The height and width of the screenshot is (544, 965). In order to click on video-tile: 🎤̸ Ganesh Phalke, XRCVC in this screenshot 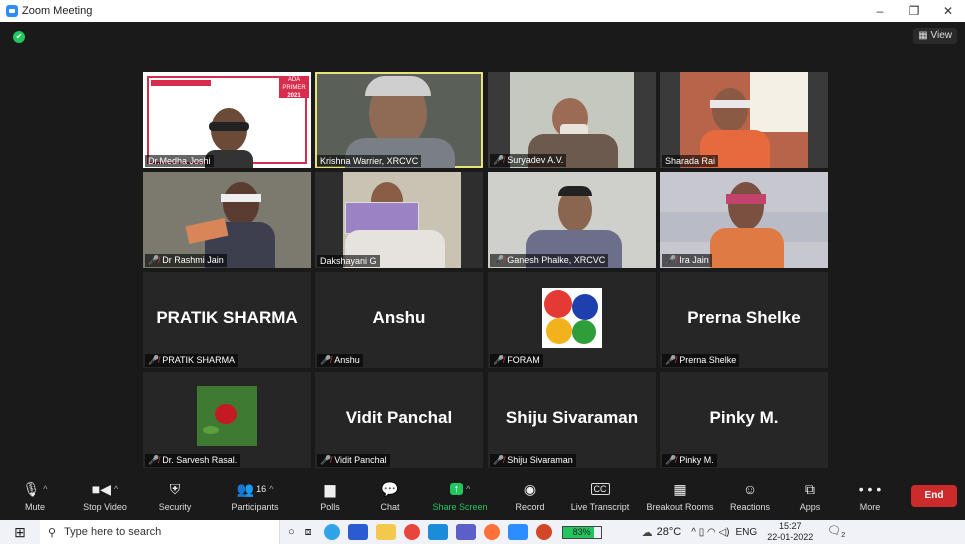, I will do `click(572, 220)`.